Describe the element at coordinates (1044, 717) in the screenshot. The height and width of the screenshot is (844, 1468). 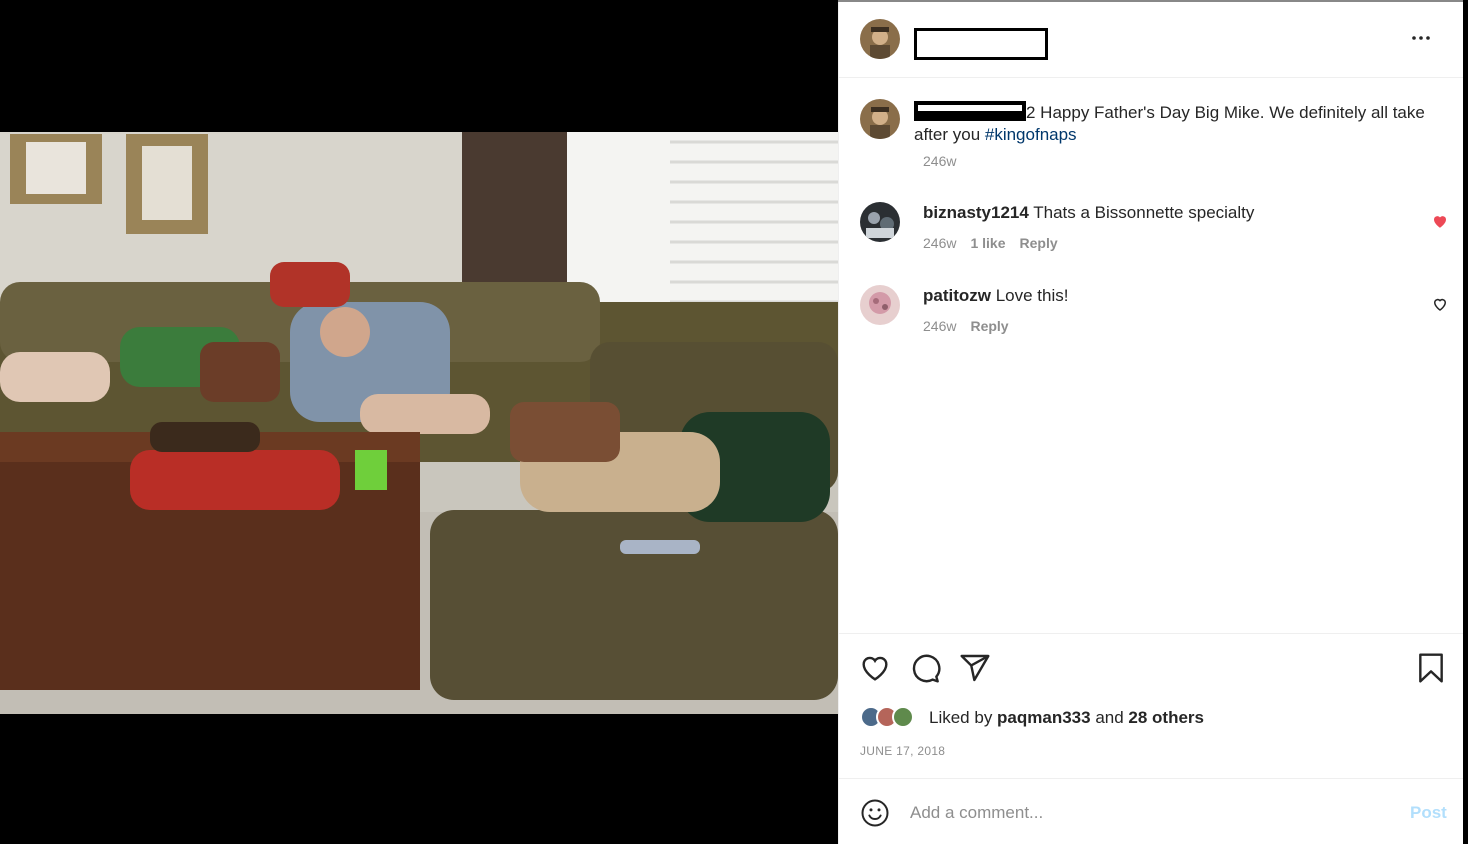
I see `liker-username: paqman333` at that location.